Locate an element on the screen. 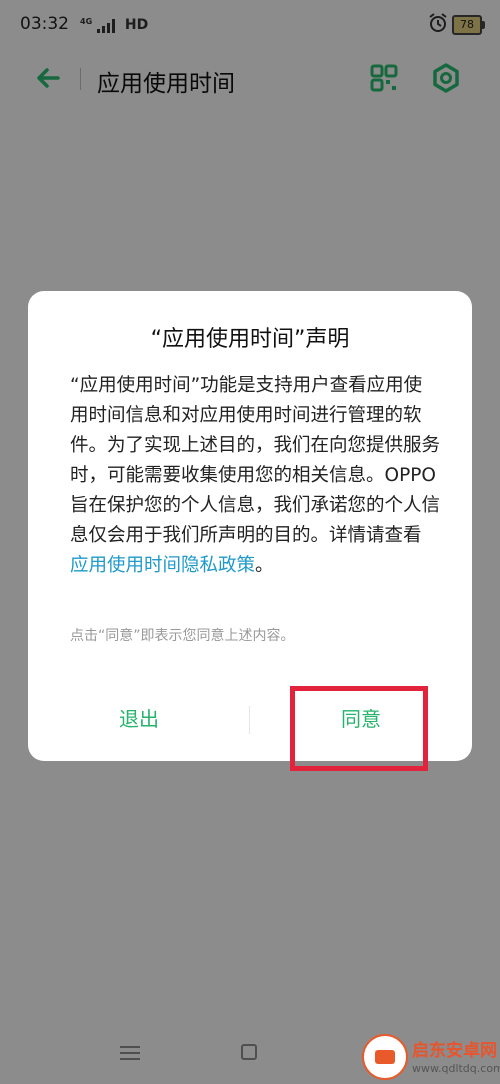 The width and height of the screenshot is (500, 1084). dialog-title: “应用使用时间”声明 is located at coordinates (250, 339).